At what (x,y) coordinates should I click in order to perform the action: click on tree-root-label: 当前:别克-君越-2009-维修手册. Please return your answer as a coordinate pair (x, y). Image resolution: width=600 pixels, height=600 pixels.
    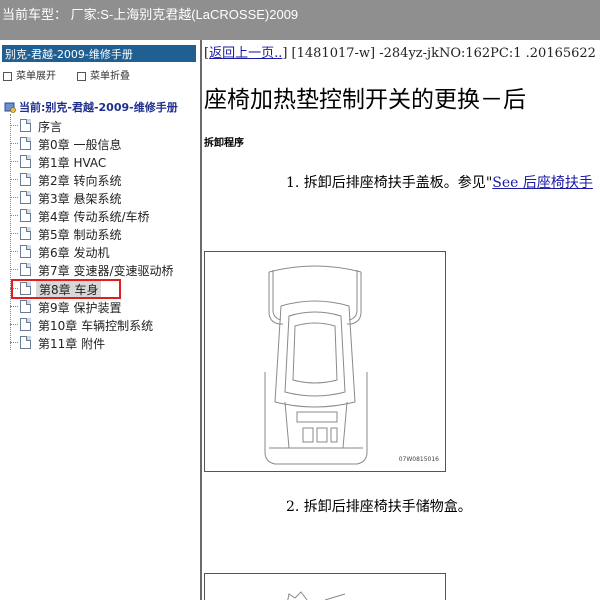
    Looking at the image, I should click on (98, 107).